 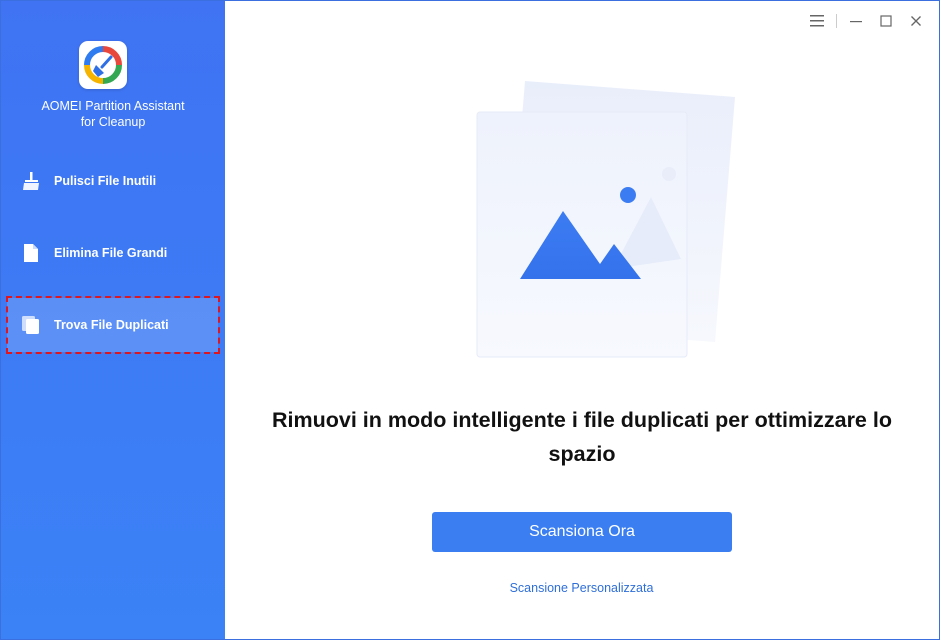 What do you see at coordinates (113, 114) in the screenshot?
I see `app-name: AOMEI Partition Assistant for Cleanup` at bounding box center [113, 114].